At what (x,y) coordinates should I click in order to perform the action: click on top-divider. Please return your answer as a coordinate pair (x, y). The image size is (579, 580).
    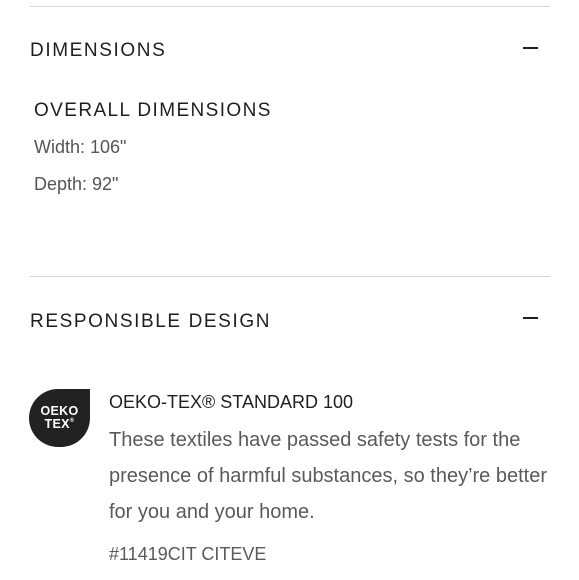
    Looking at the image, I should click on (290, 6).